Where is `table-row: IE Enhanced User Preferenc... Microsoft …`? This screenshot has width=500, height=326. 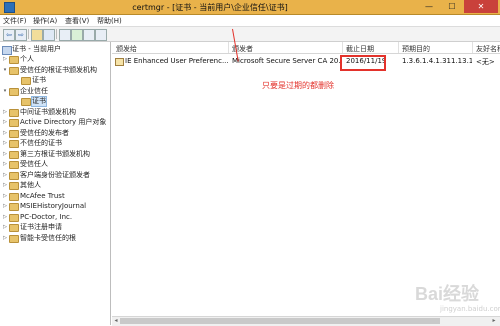 table-row: IE Enhanced User Preferenc... Microsoft … is located at coordinates (306, 61).